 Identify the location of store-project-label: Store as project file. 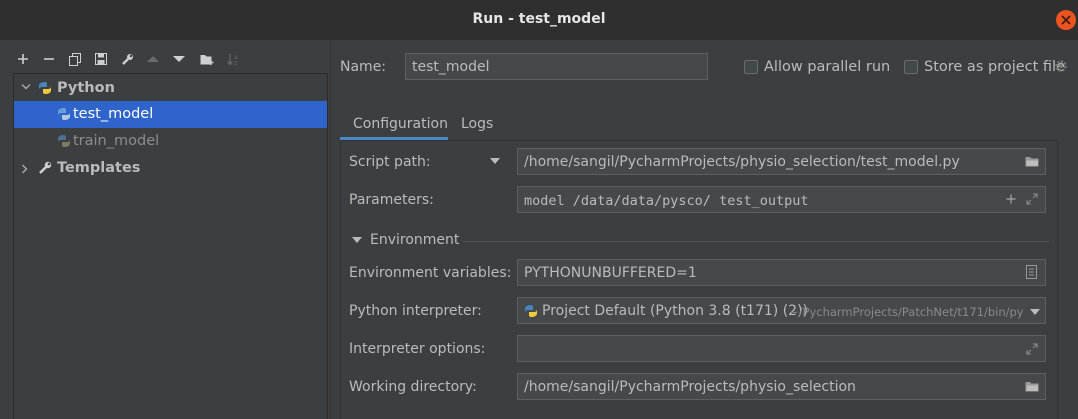
(994, 67).